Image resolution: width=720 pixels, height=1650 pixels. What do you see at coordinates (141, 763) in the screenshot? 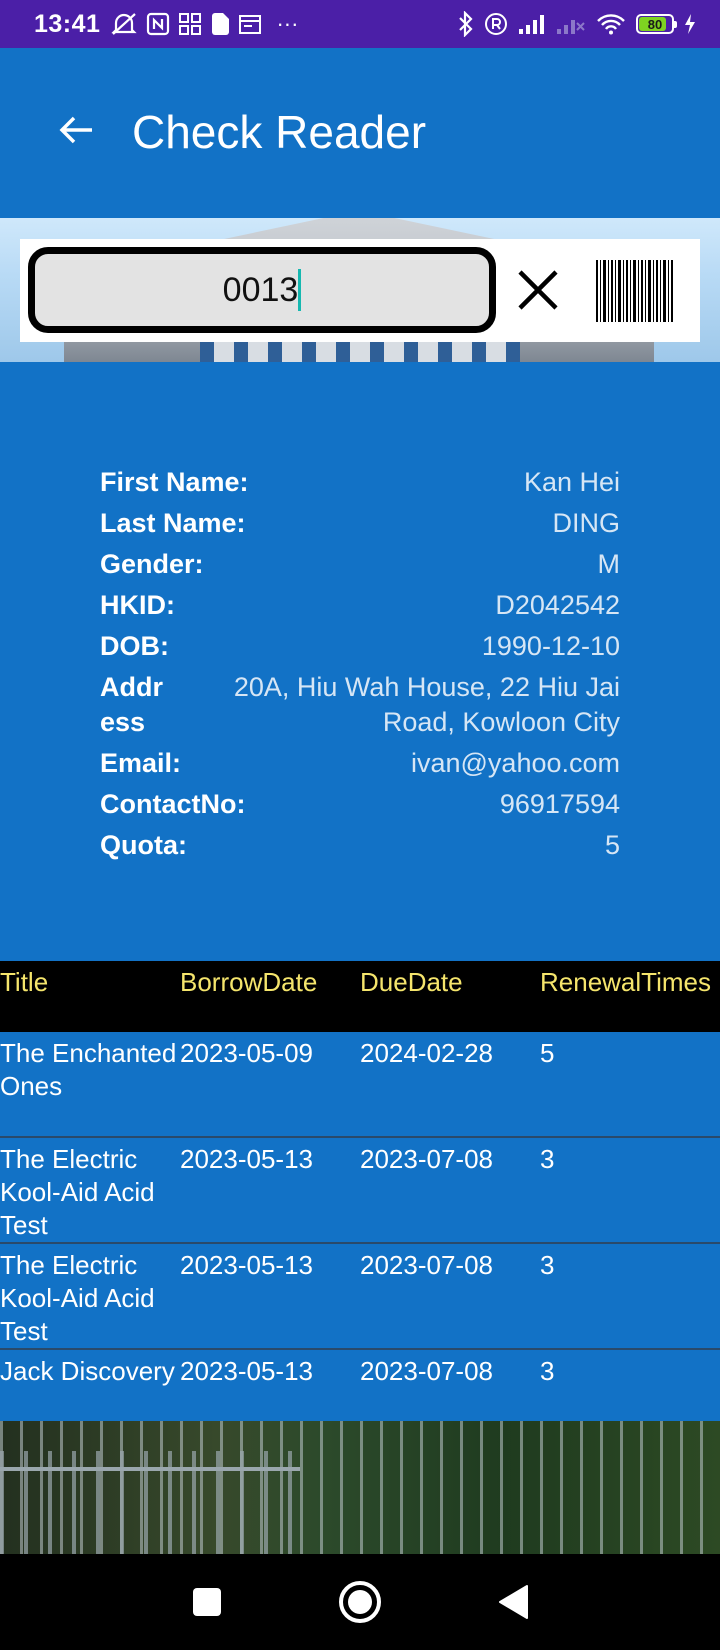
I see `email-label: Email:` at bounding box center [141, 763].